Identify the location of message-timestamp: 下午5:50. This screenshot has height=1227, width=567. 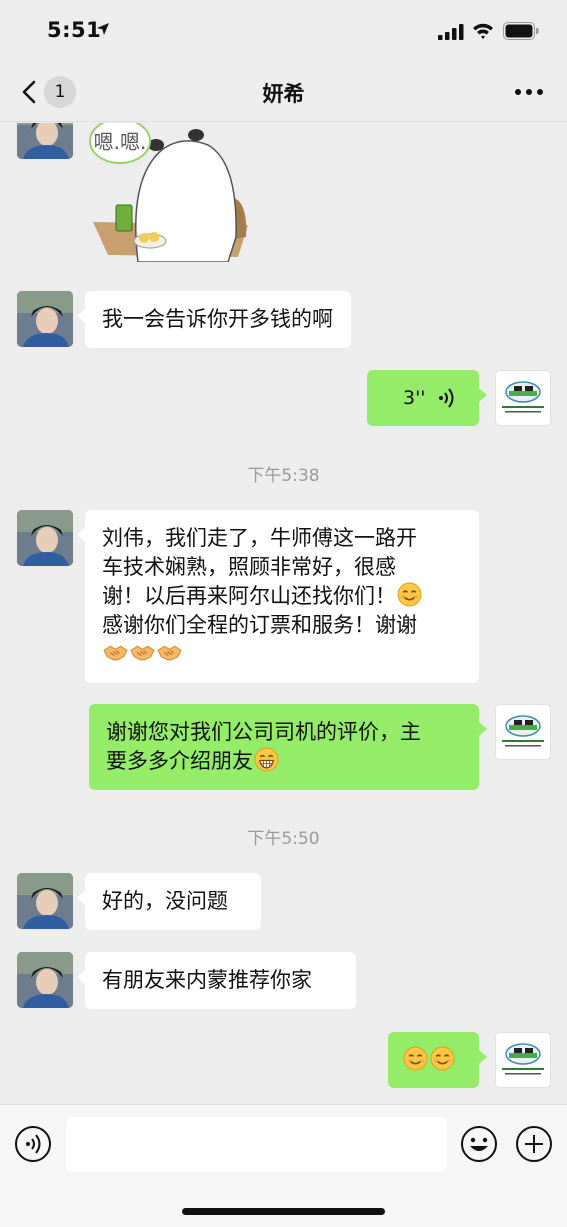
(283, 839).